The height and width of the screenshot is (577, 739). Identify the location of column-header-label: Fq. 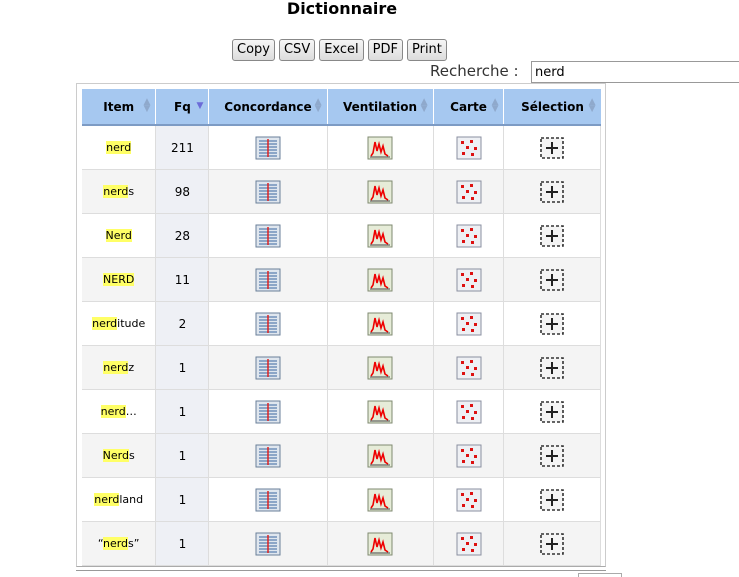
(182, 106).